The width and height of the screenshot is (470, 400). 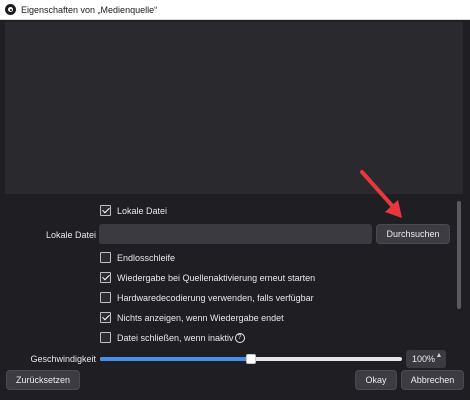 What do you see at coordinates (105, 297) in the screenshot?
I see `hwdecode-checkbox` at bounding box center [105, 297].